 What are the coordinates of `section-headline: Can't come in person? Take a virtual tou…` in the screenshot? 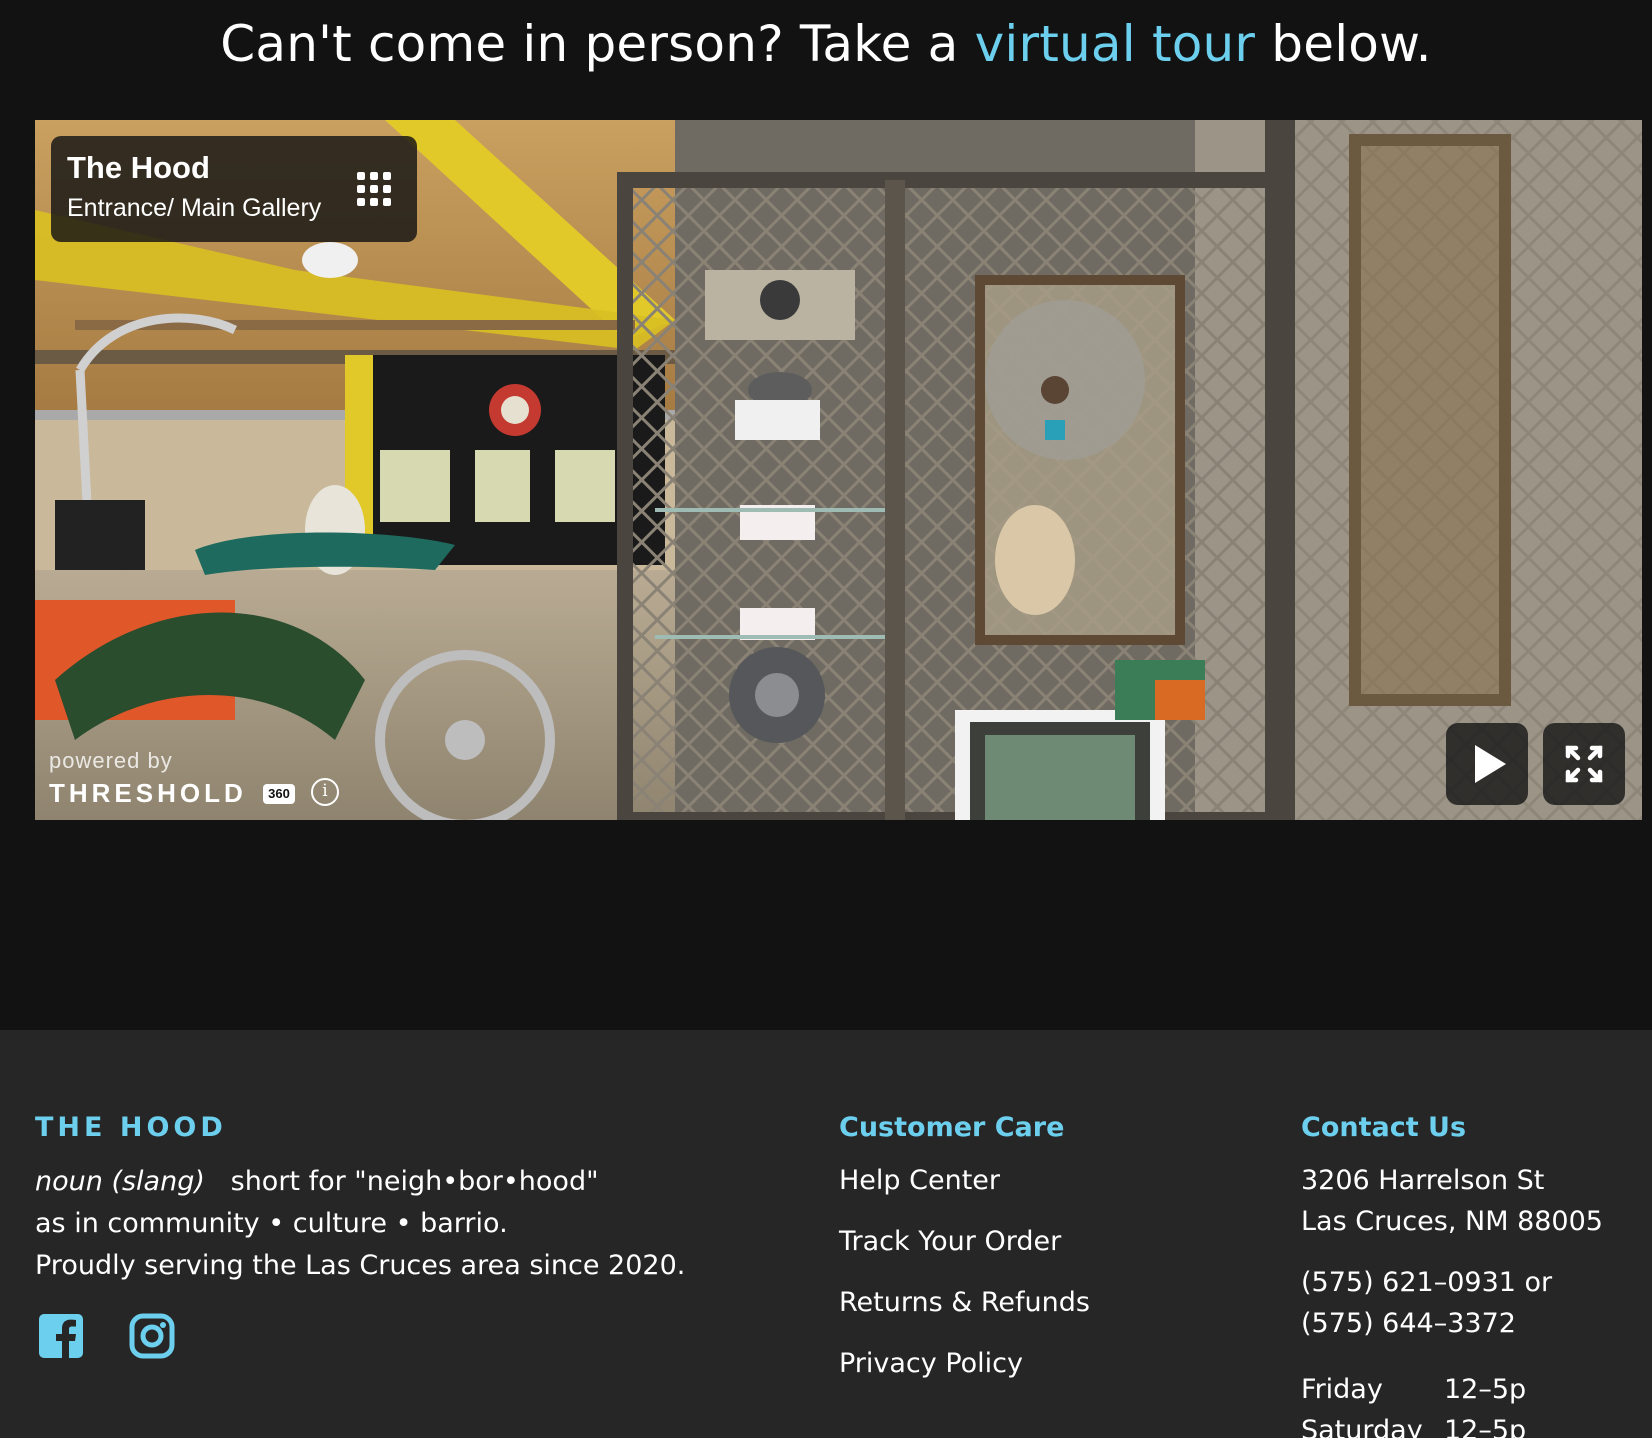 It's located at (826, 44).